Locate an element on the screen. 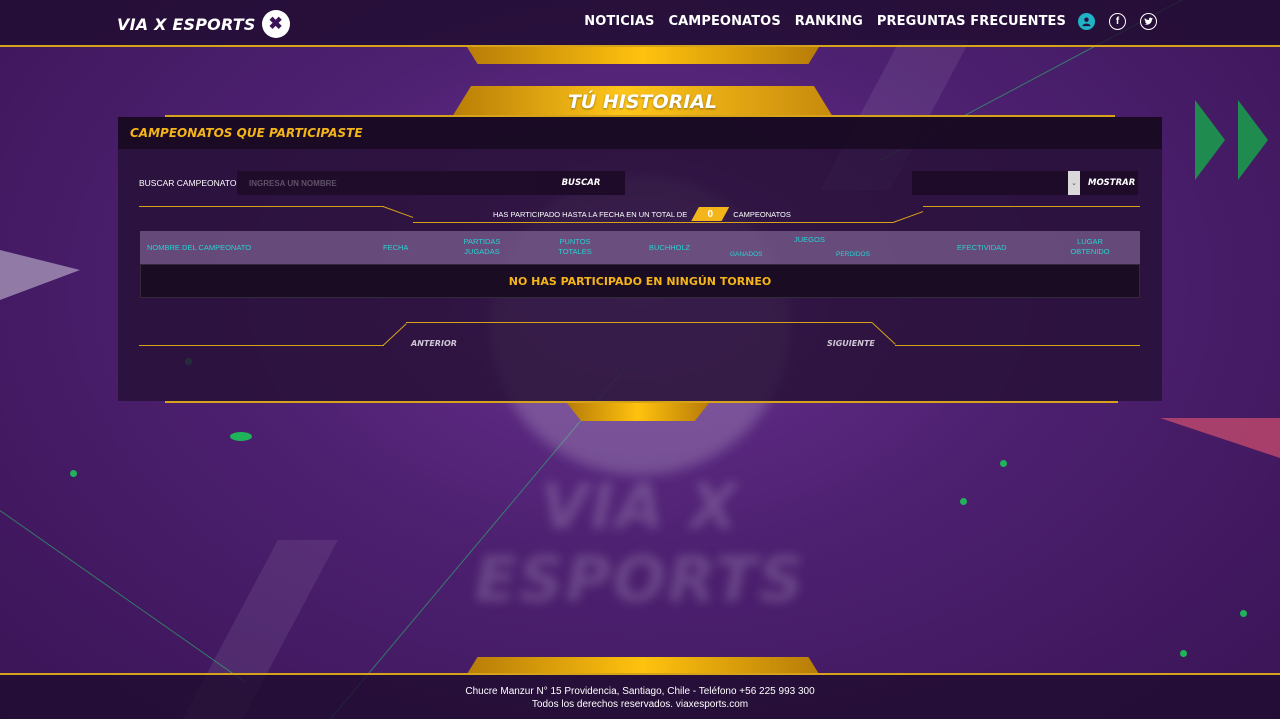  nav-noticias: NOTICIAS is located at coordinates (619, 21).